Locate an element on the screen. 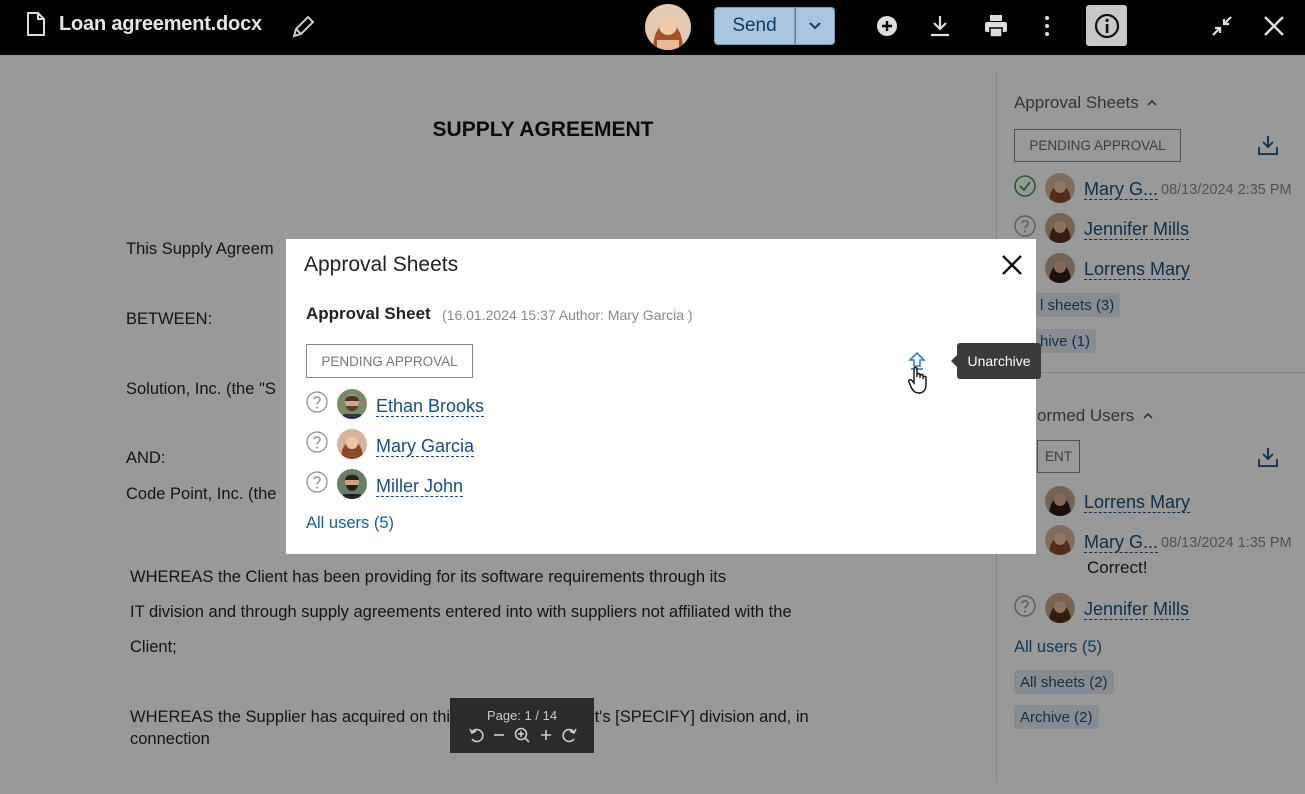  send-dropdown-button is located at coordinates (815, 26).